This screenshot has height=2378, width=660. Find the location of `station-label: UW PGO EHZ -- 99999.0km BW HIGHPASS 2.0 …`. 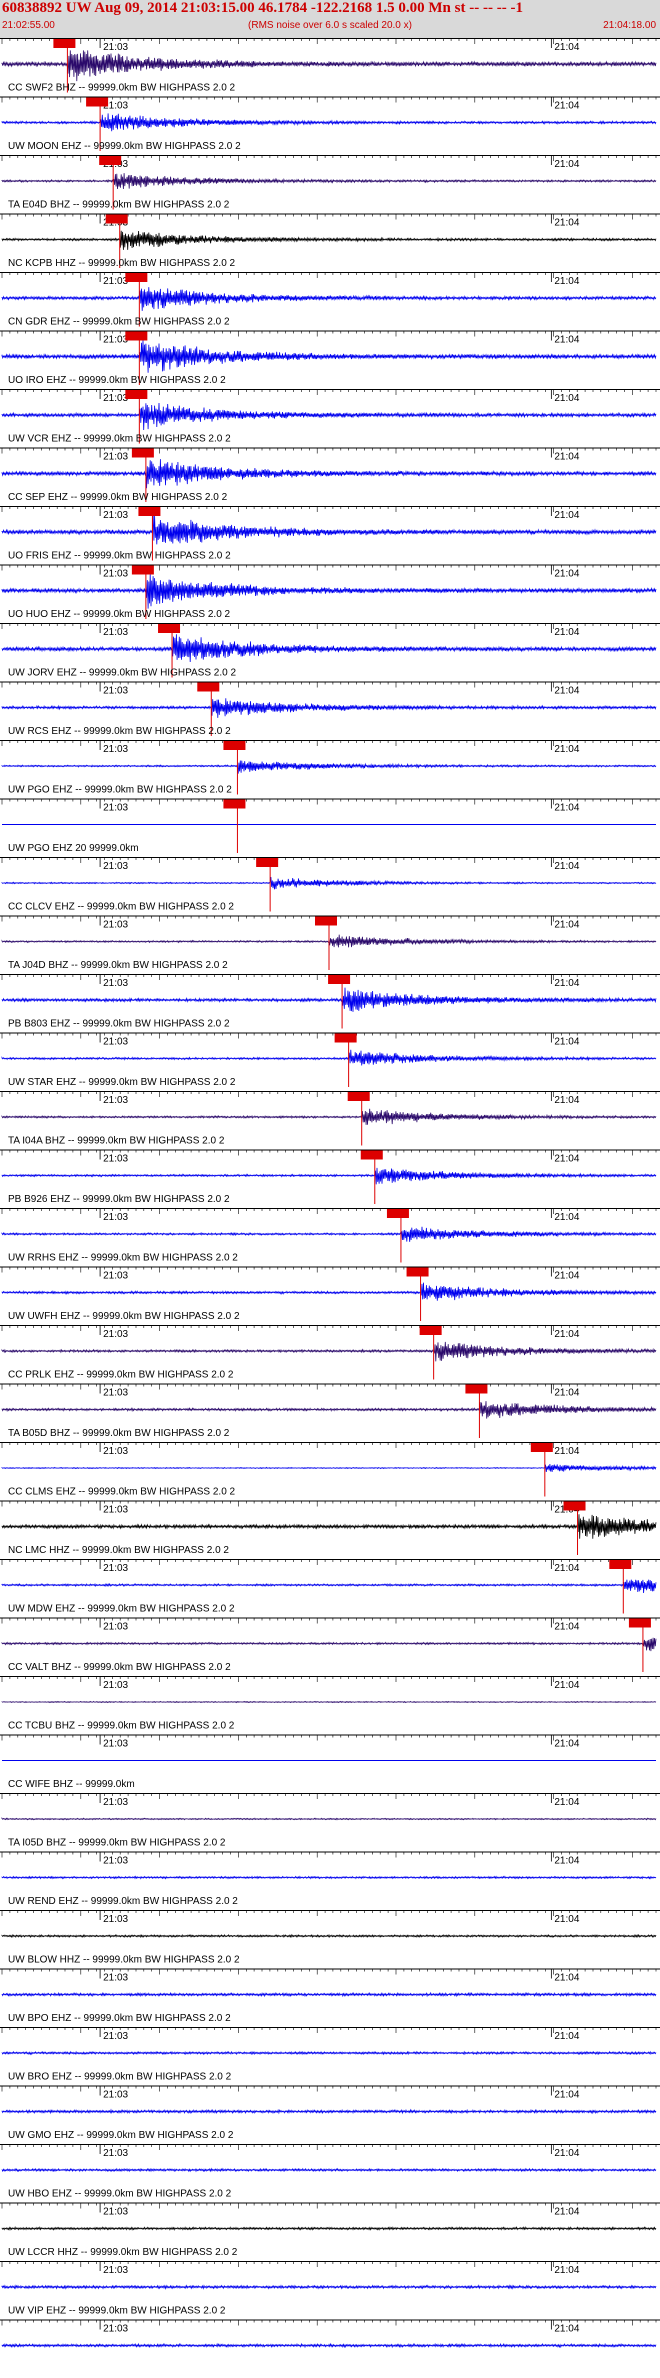

station-label: UW PGO EHZ -- 99999.0km BW HIGHPASS 2.0 … is located at coordinates (120, 790).